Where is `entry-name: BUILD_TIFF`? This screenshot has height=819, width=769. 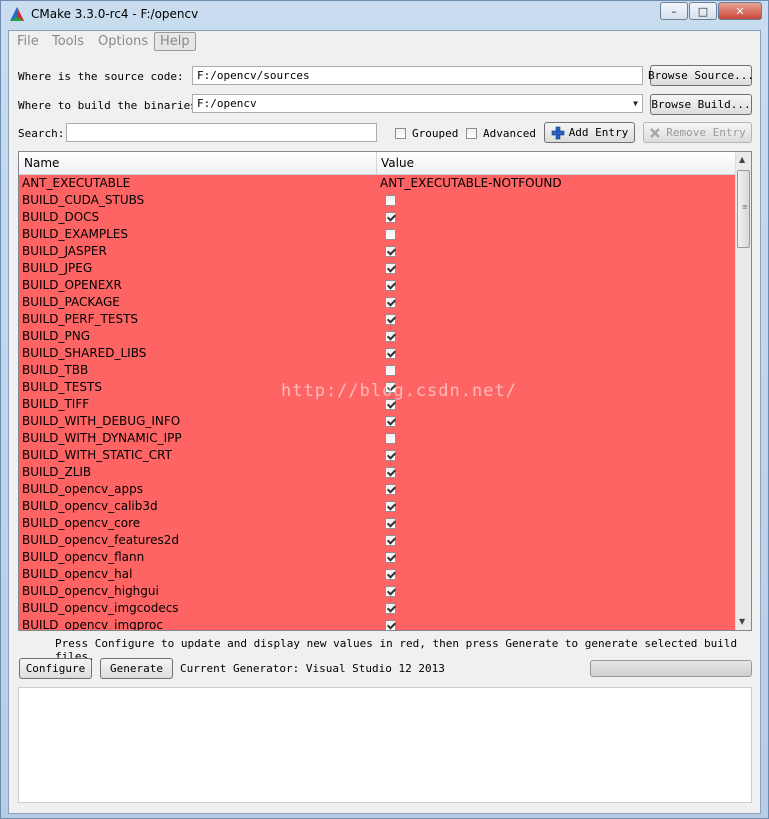
entry-name: BUILD_TIFF is located at coordinates (56, 404).